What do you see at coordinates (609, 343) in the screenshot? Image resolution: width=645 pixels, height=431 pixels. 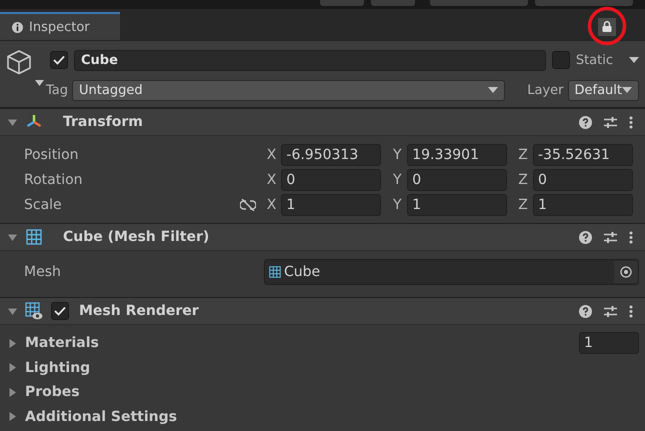 I see `count-field: 1` at bounding box center [609, 343].